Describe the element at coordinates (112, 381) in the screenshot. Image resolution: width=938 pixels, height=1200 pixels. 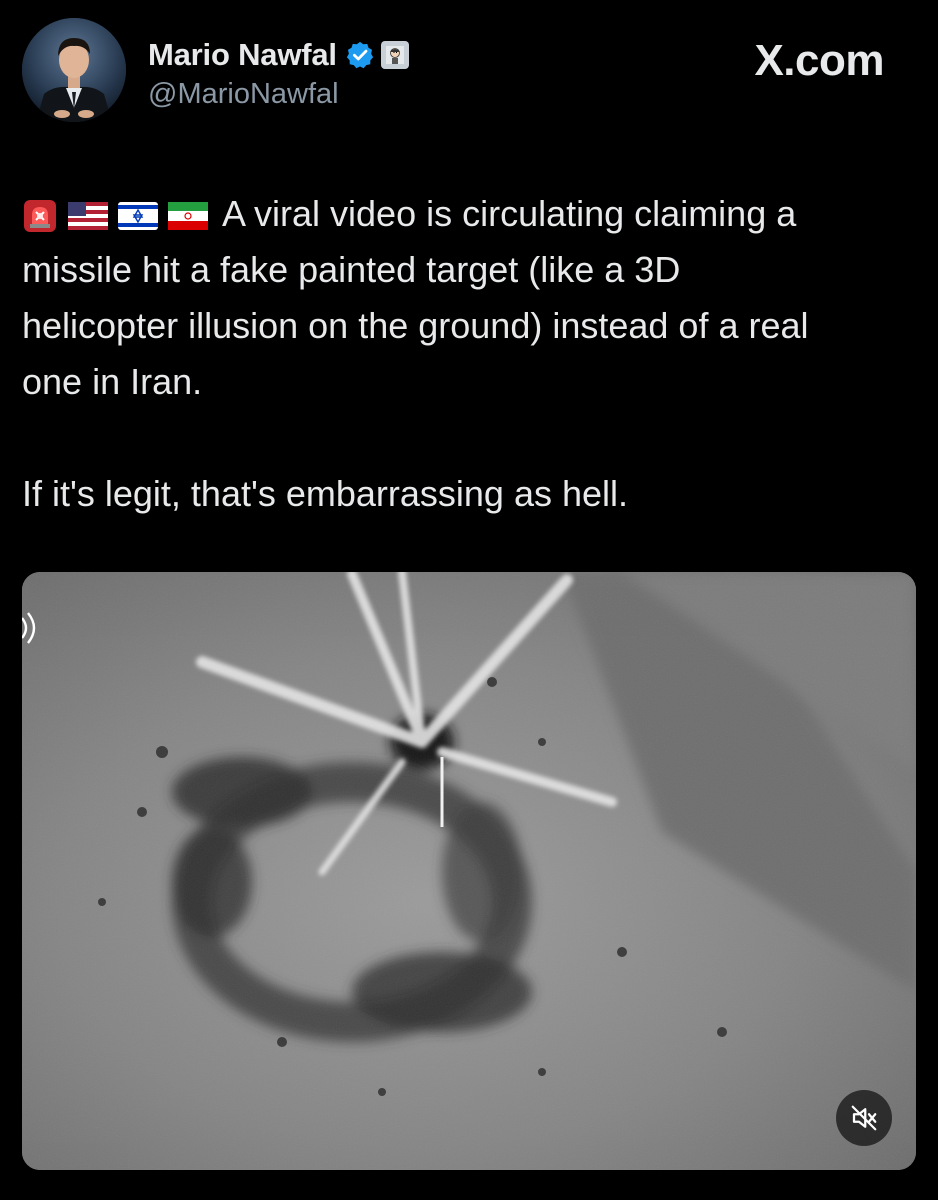
I see `tweet-line-4: one in Iran.` at that location.